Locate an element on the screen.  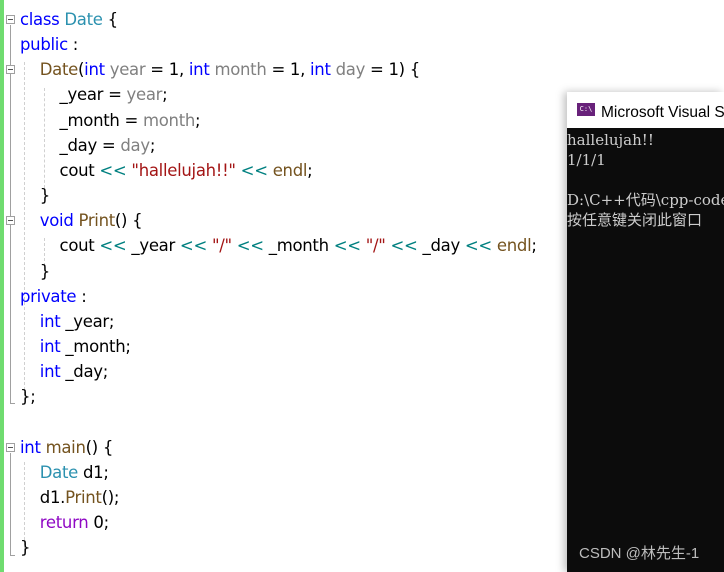
code-token: "hallelujah!!" is located at coordinates (183, 170).